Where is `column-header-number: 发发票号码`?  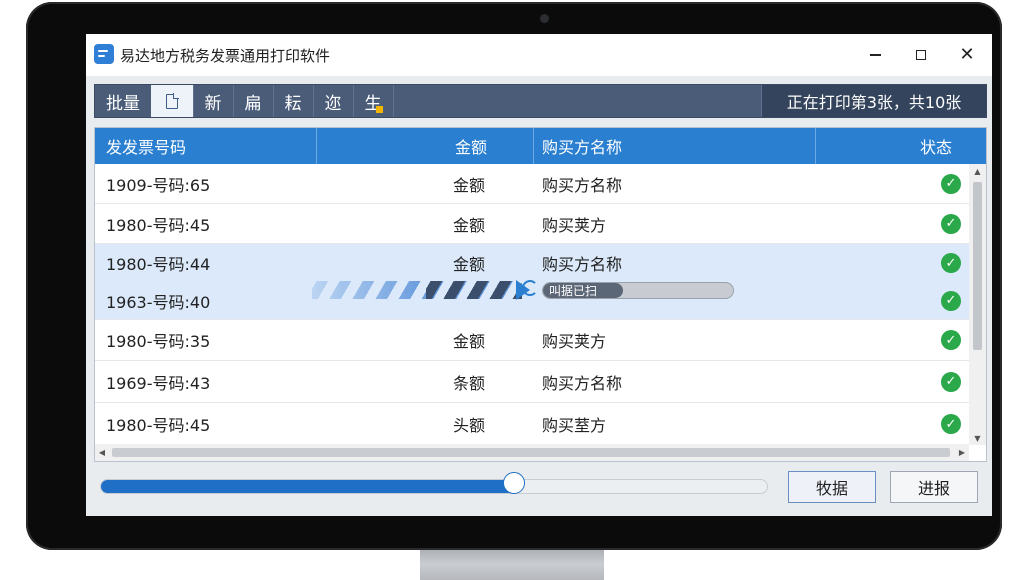
column-header-number: 发发票号码 is located at coordinates (206, 146).